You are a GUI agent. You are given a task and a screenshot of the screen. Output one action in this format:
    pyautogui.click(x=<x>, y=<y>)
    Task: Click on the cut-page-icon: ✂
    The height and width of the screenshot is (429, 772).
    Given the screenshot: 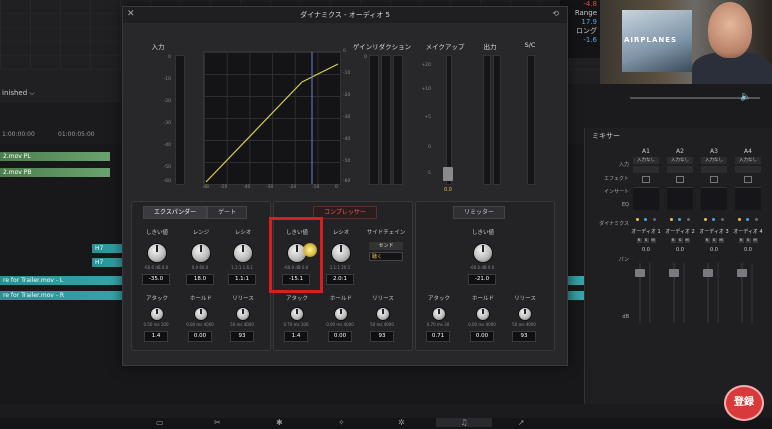 What is the action you would take?
    pyautogui.click(x=217, y=422)
    